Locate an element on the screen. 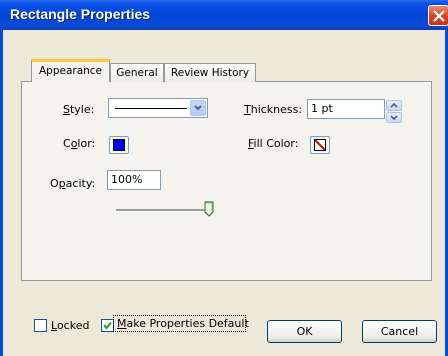 The width and height of the screenshot is (448, 356). thickness-spinner is located at coordinates (394, 111).